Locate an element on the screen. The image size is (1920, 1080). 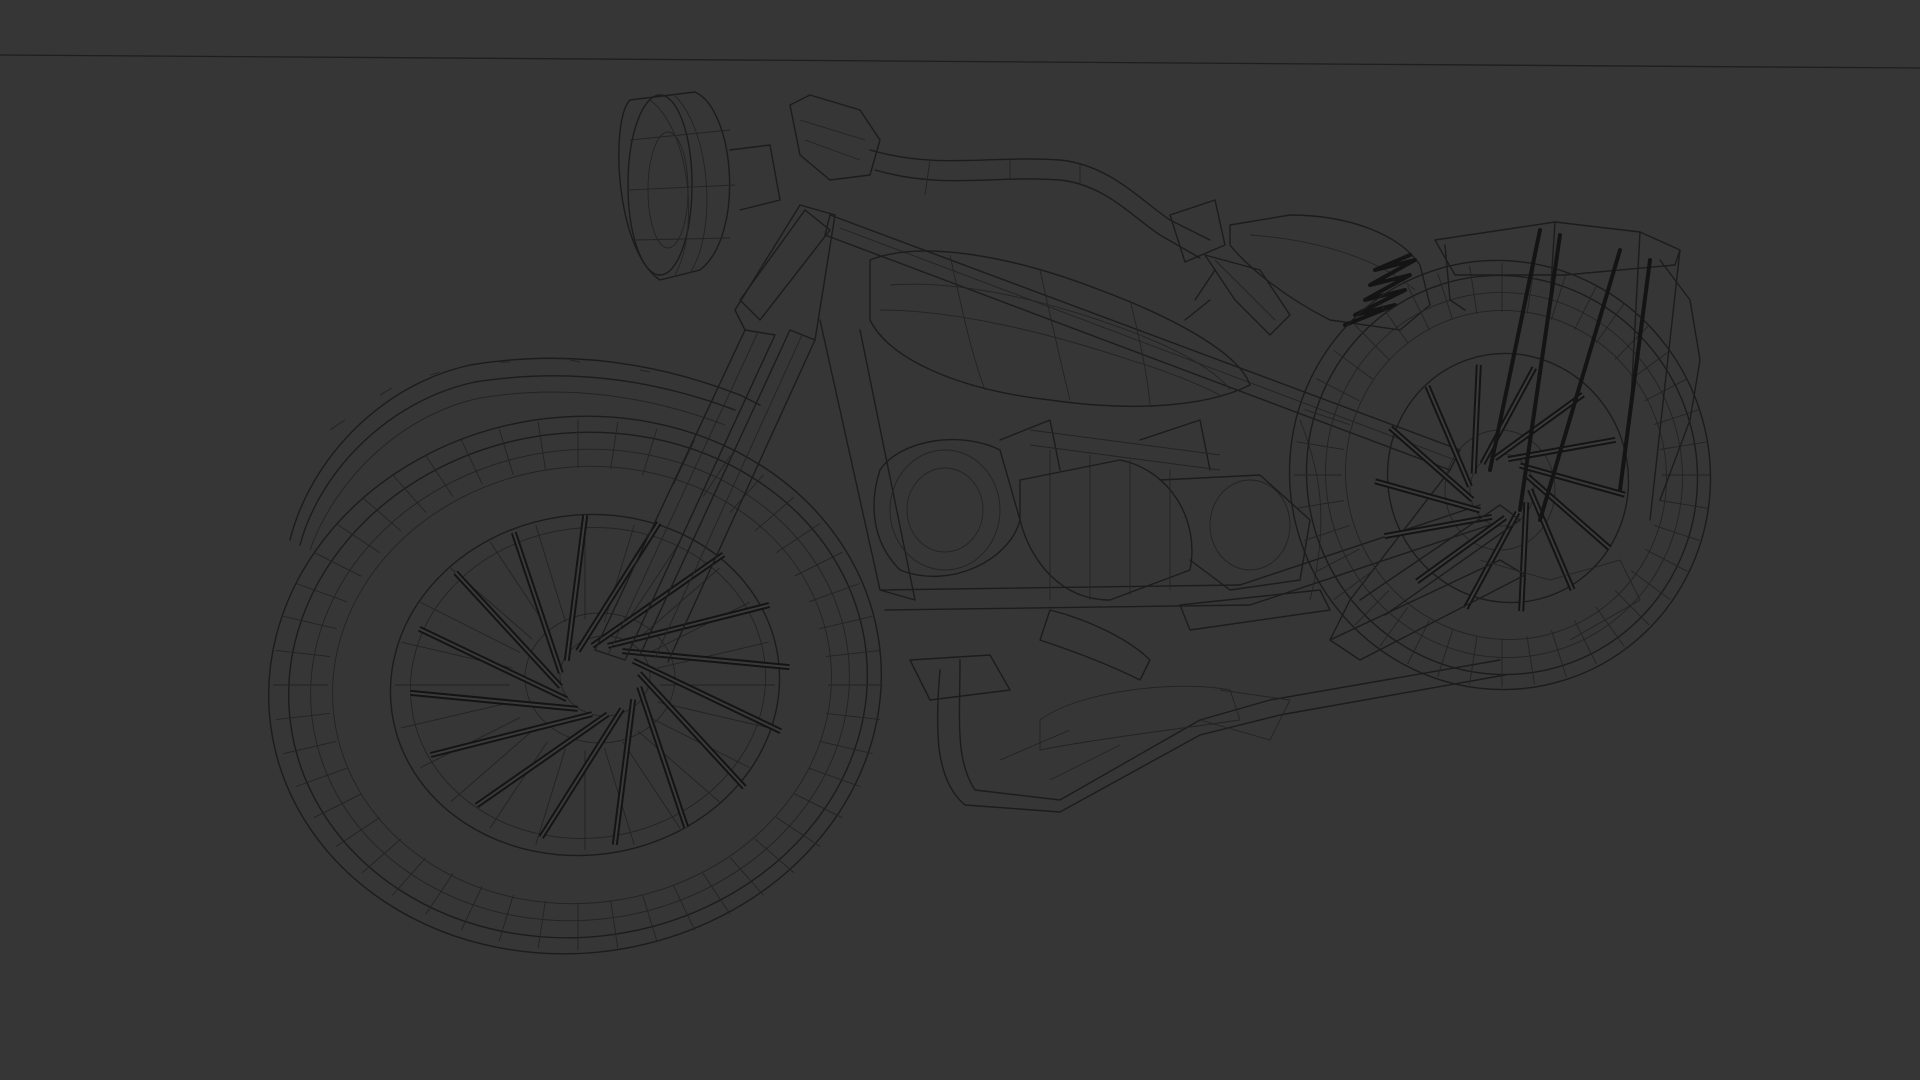
engine is located at coordinates (1092, 510).